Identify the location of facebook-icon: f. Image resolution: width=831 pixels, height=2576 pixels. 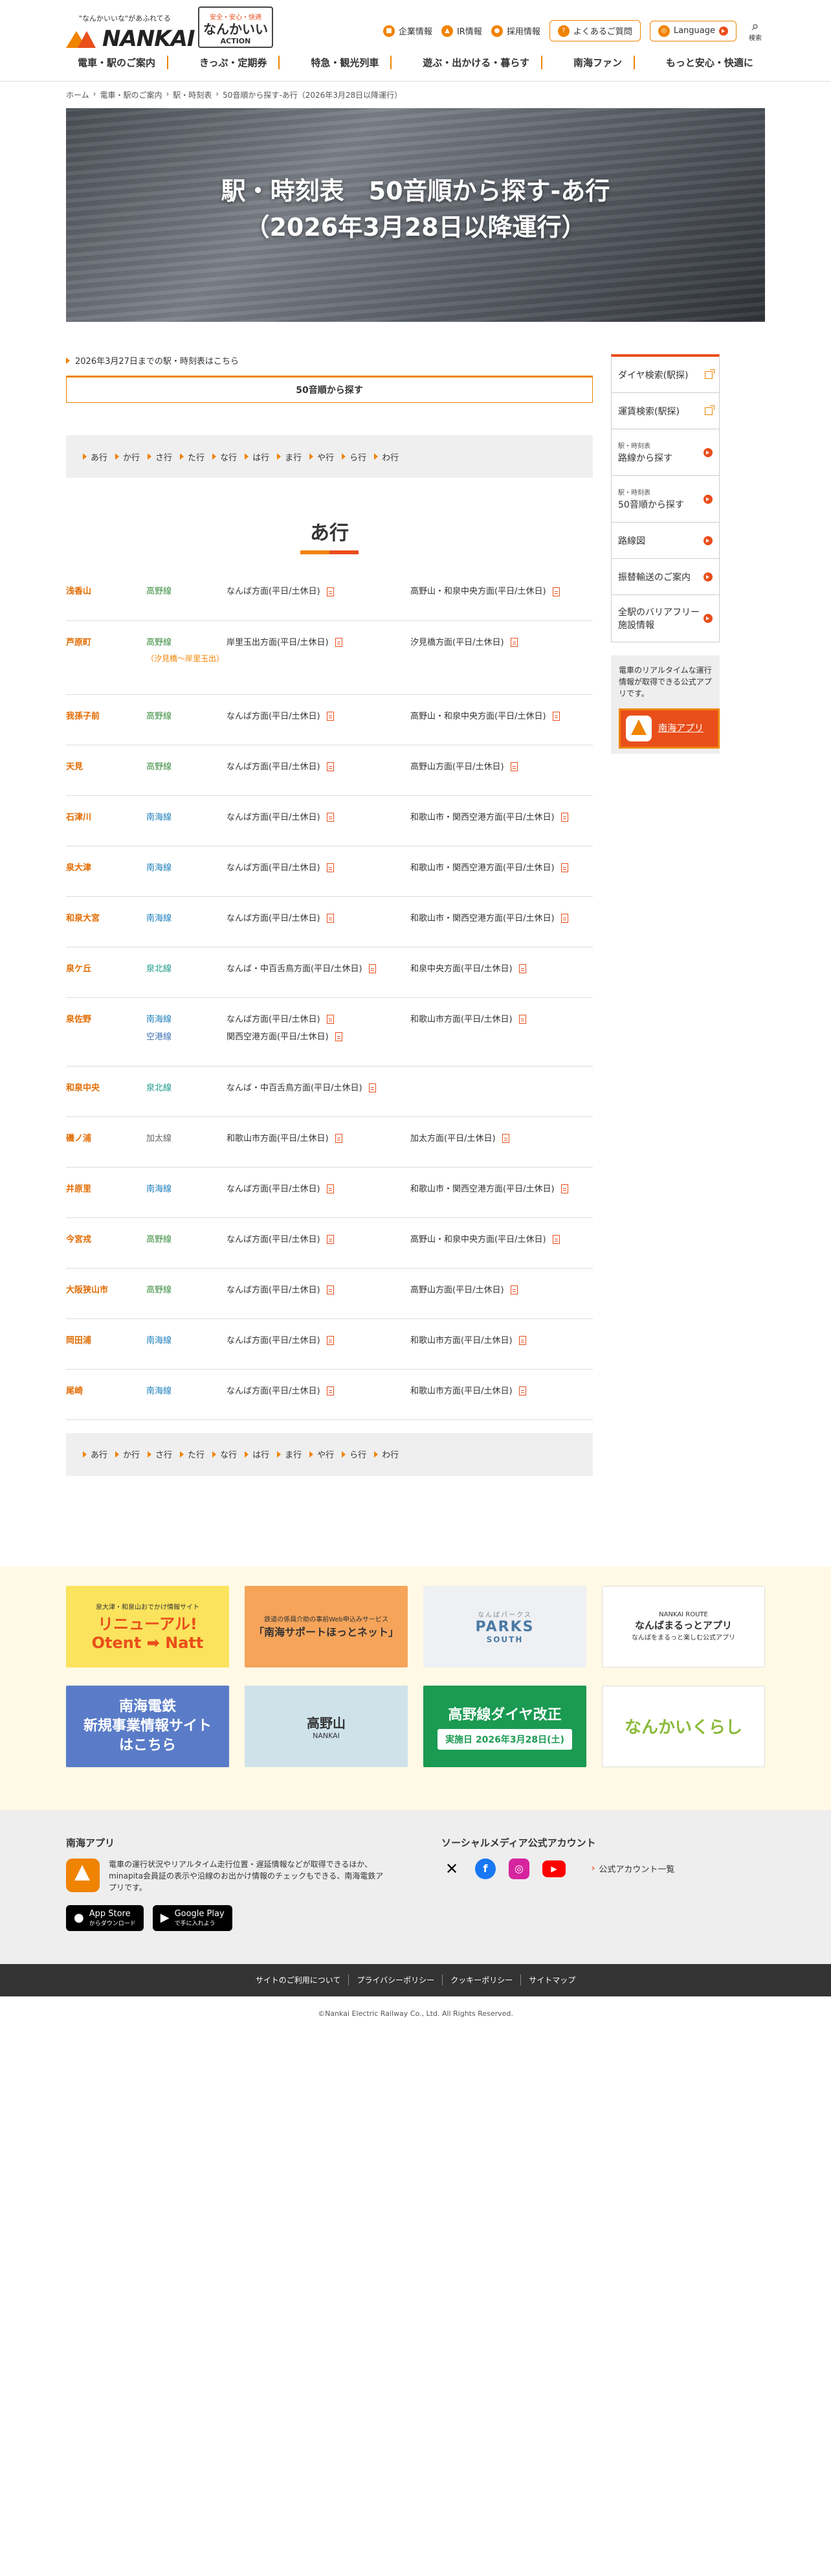
(485, 1868).